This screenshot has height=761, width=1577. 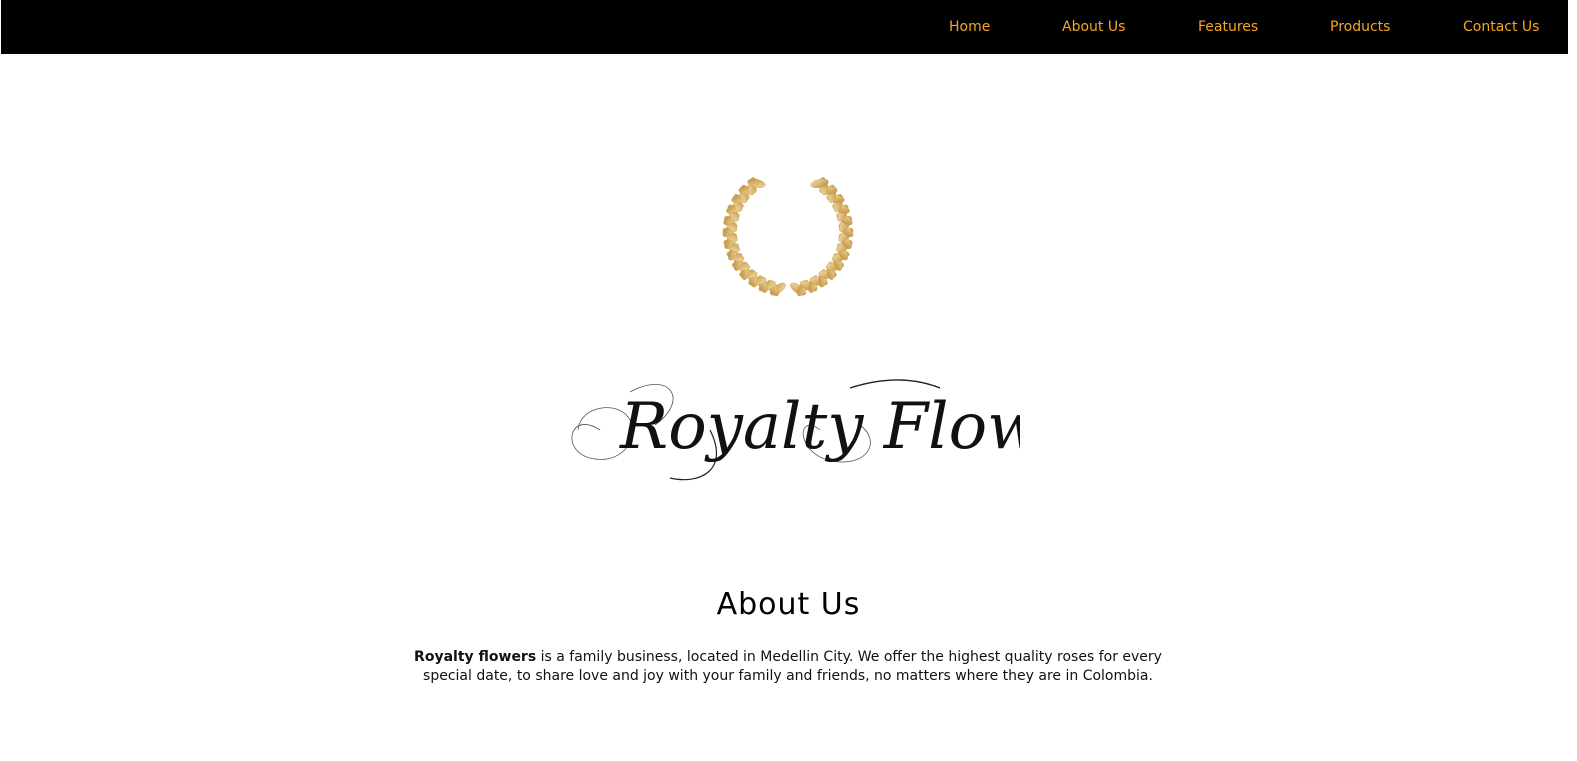 I want to click on nav-link-features: Features, so click(x=1228, y=27).